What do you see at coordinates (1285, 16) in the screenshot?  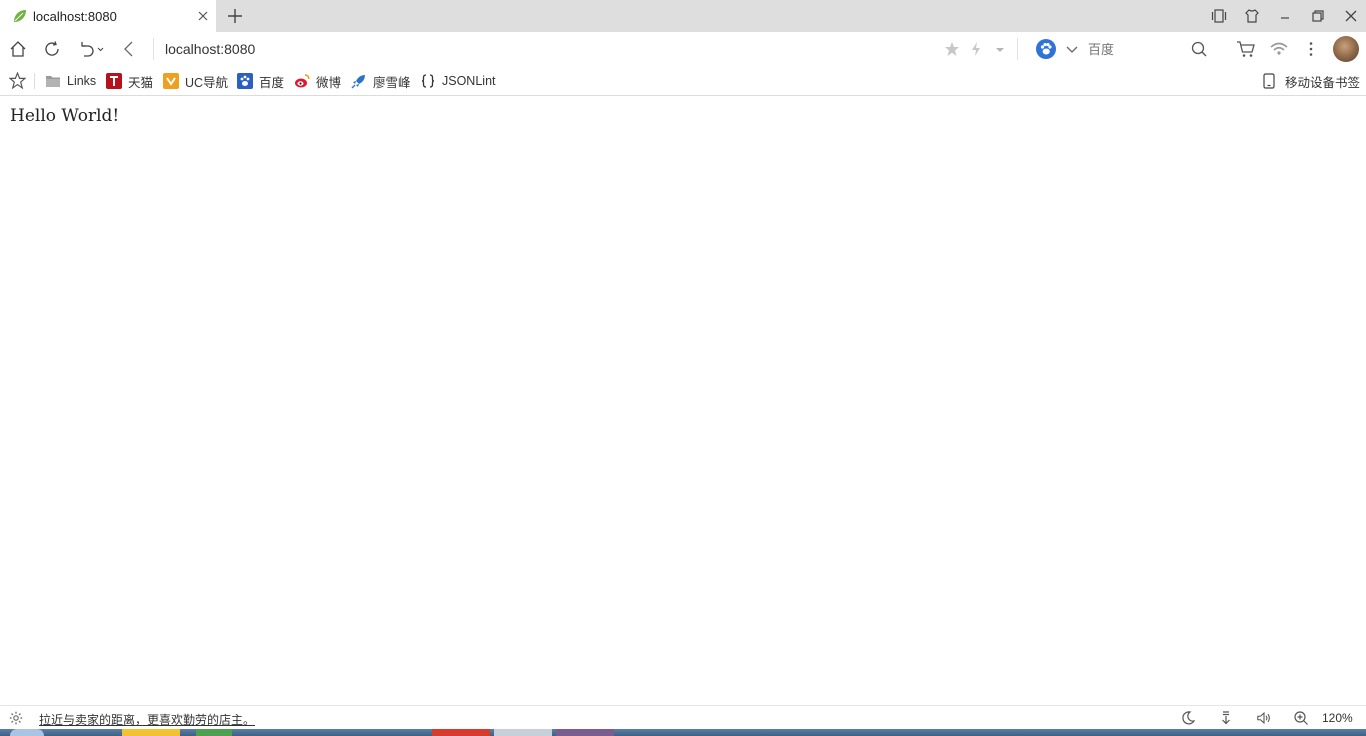 I see `minimize-icon` at bounding box center [1285, 16].